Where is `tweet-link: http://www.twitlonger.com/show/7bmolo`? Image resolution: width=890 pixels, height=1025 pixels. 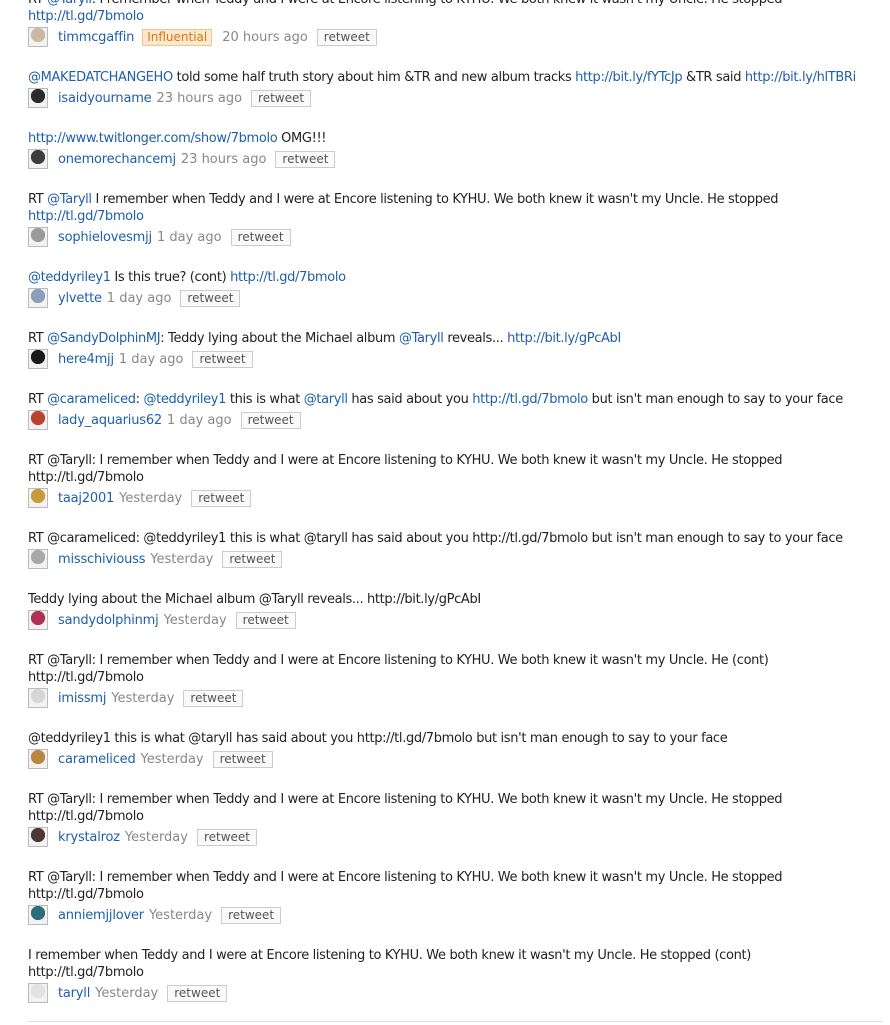
tweet-link: http://www.twitlonger.com/show/7bmolo is located at coordinates (153, 138).